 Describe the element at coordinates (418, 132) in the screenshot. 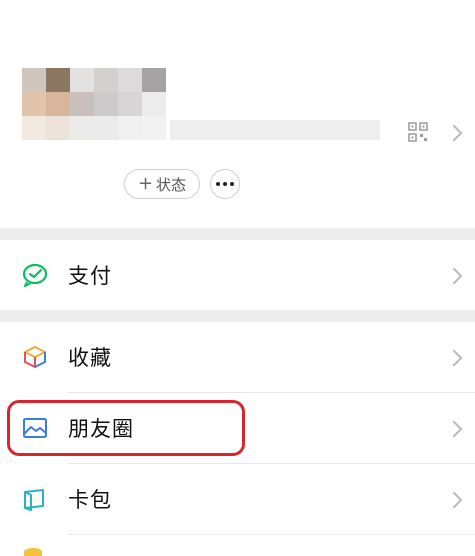

I see `qr-code-icon` at that location.